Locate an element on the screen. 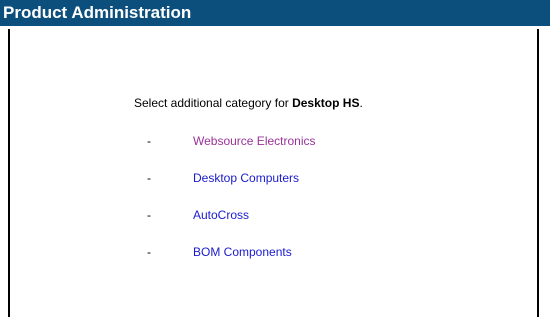 This screenshot has width=550, height=317. category-link-desktop-computers: Desktop Computers is located at coordinates (246, 178).